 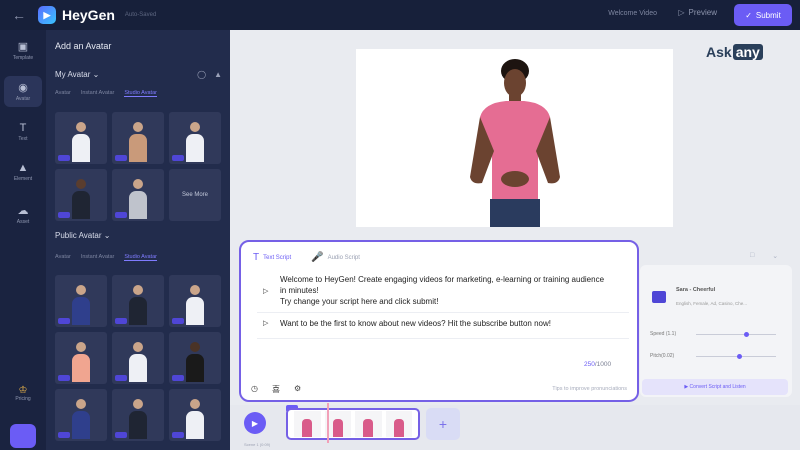 What do you see at coordinates (218, 74) in the screenshot?
I see `person-icon: ▲` at bounding box center [218, 74].